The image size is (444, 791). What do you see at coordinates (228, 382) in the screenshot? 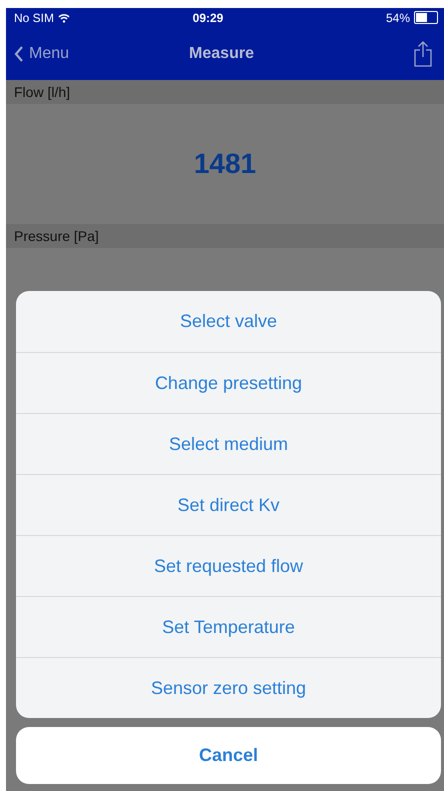
I see `sheet-action: Change presetting` at bounding box center [228, 382].